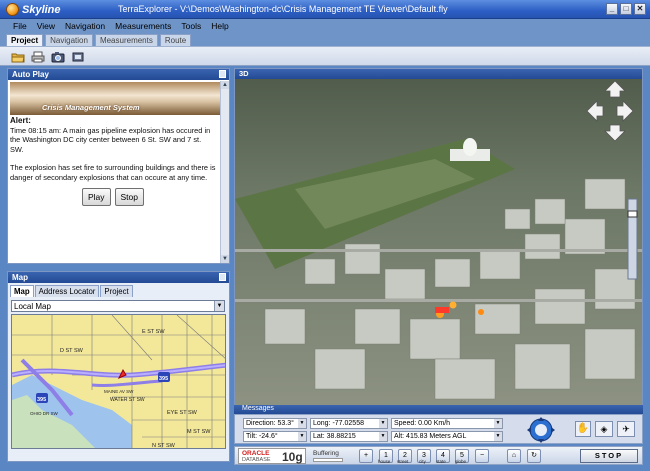  Describe the element at coordinates (626, 429) in the screenshot. I see `fly-mode-icon: ✈` at that location.